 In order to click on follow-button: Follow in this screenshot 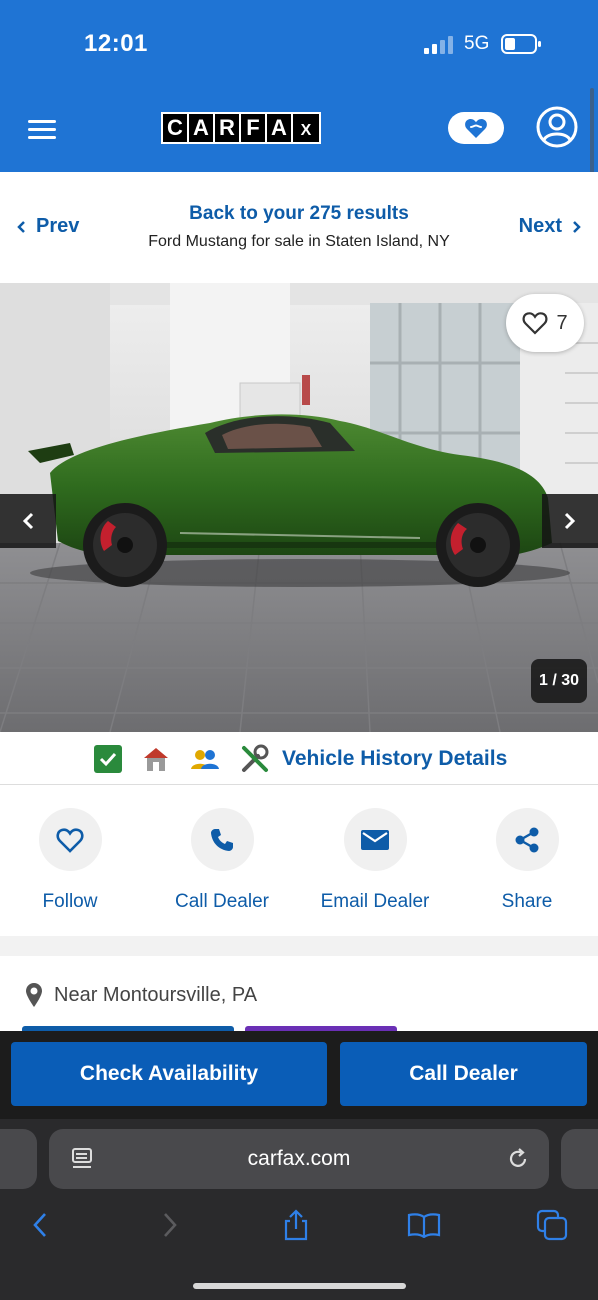, I will do `click(73, 860)`.